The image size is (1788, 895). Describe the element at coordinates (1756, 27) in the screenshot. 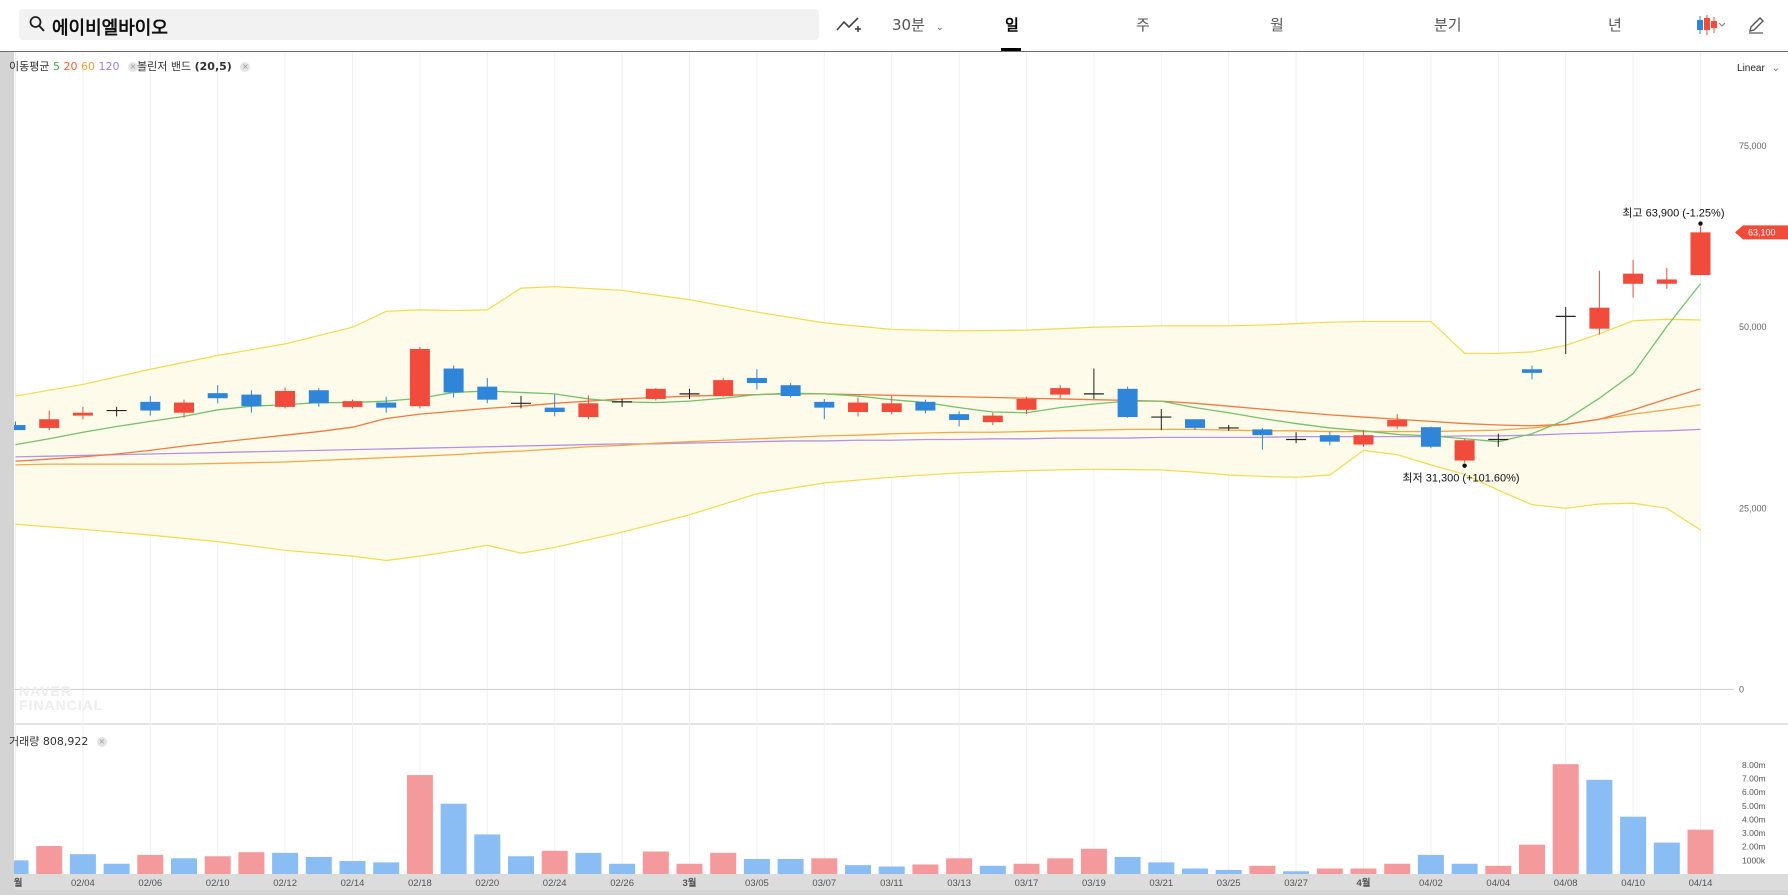

I see `draw-pencil-icon` at that location.